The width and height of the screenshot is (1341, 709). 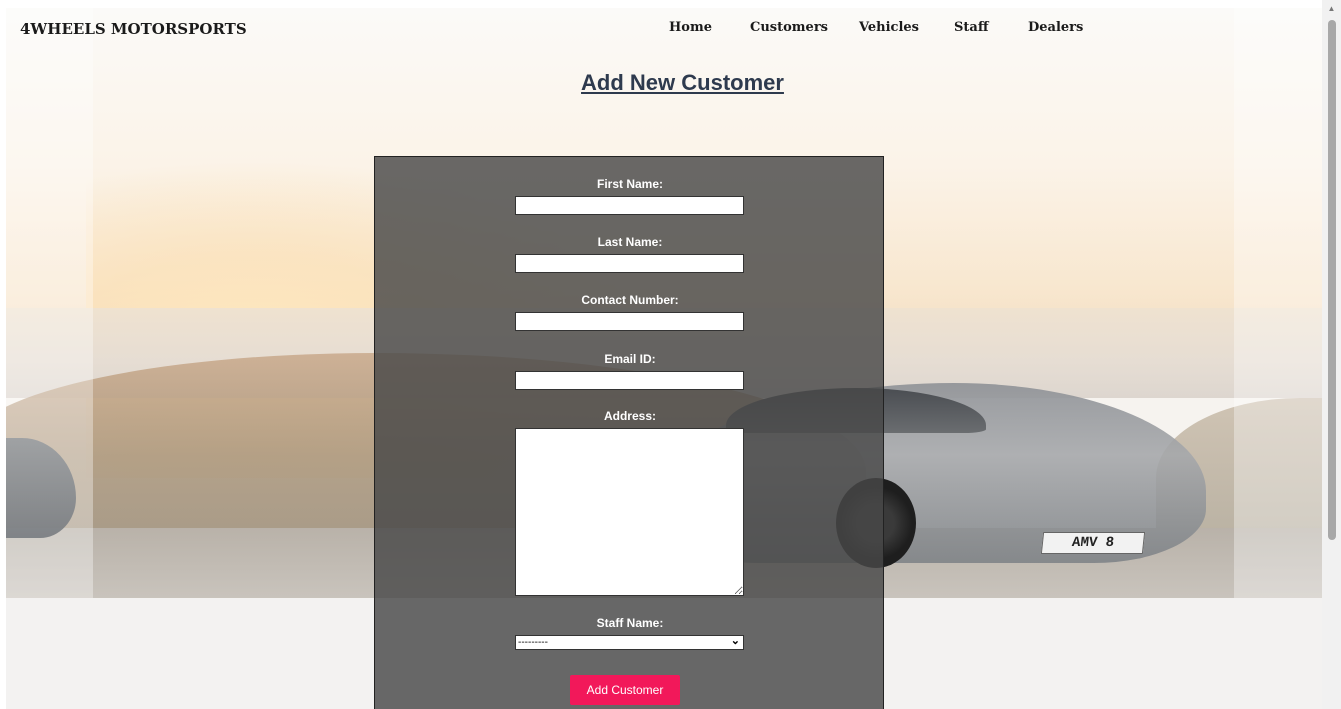 What do you see at coordinates (889, 27) in the screenshot?
I see `nav-item-vehicles: Vehicles` at bounding box center [889, 27].